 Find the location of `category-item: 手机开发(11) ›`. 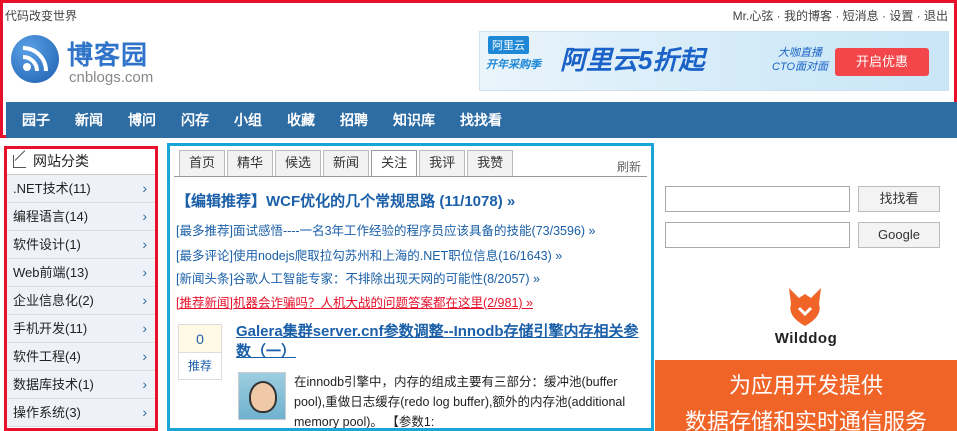

category-item: 手机开发(11) › is located at coordinates (81, 329).